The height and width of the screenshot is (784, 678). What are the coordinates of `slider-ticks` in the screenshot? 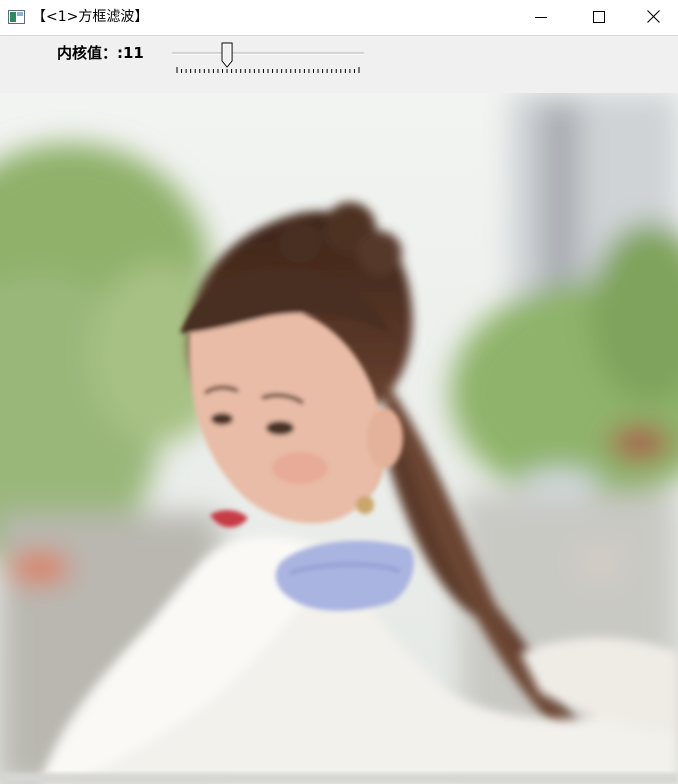 It's located at (268, 70).